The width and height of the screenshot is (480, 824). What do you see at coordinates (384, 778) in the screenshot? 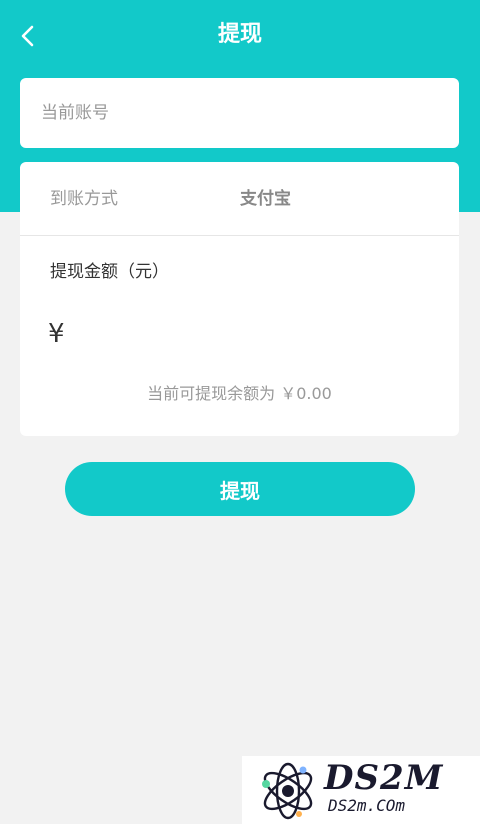
I see `watermark-brand: DS2M` at bounding box center [384, 778].